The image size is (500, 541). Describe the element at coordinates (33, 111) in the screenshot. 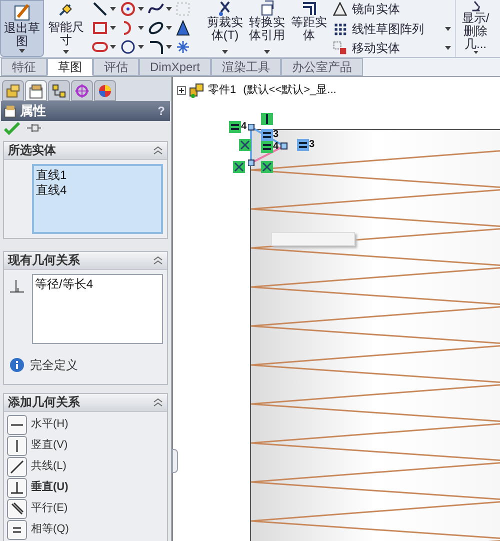

I see `panel-title: 属性` at that location.